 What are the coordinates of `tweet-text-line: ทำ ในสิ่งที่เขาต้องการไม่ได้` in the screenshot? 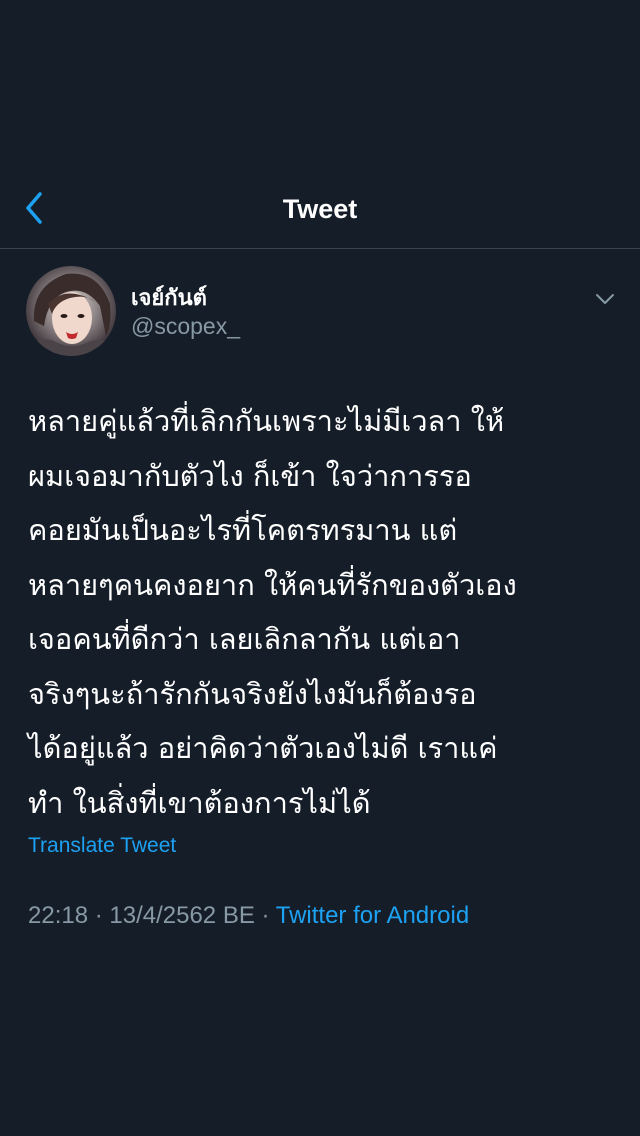 It's located at (199, 802).